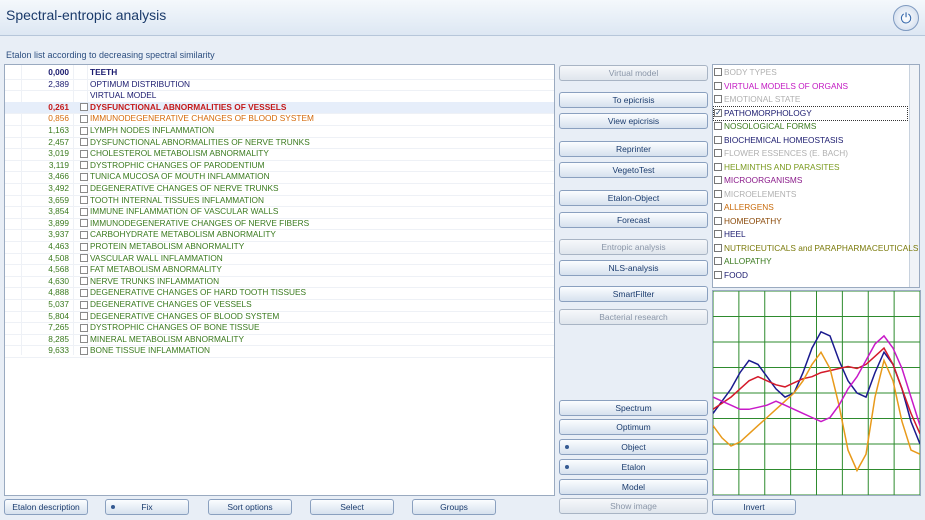  Describe the element at coordinates (778, 140) in the screenshot. I see `category-item: BIOCHEMICAL HOMEOSTASIS` at that location.